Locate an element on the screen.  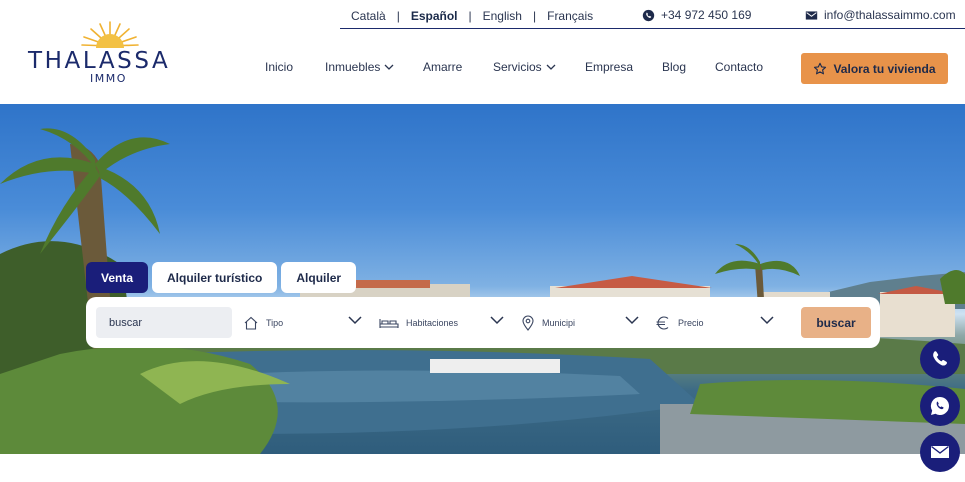
nav-label: Amarre is located at coordinates (443, 67).